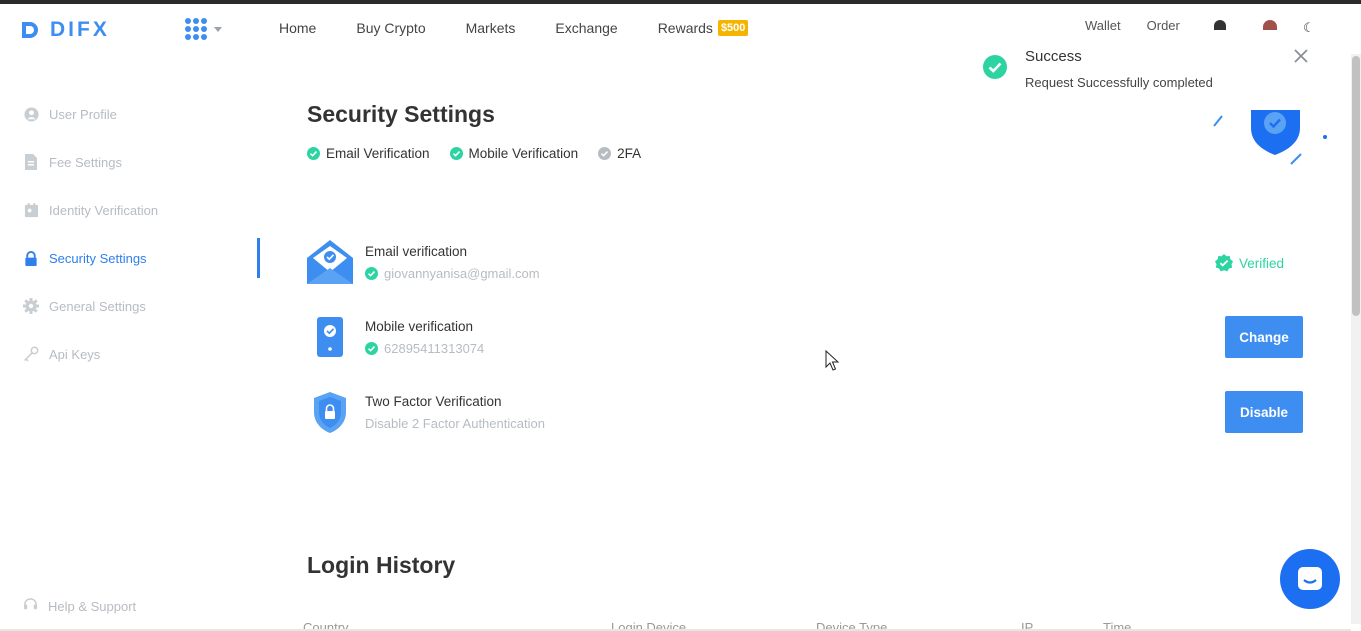 The width and height of the screenshot is (1361, 631). What do you see at coordinates (31, 258) in the screenshot?
I see `lock-icon` at bounding box center [31, 258].